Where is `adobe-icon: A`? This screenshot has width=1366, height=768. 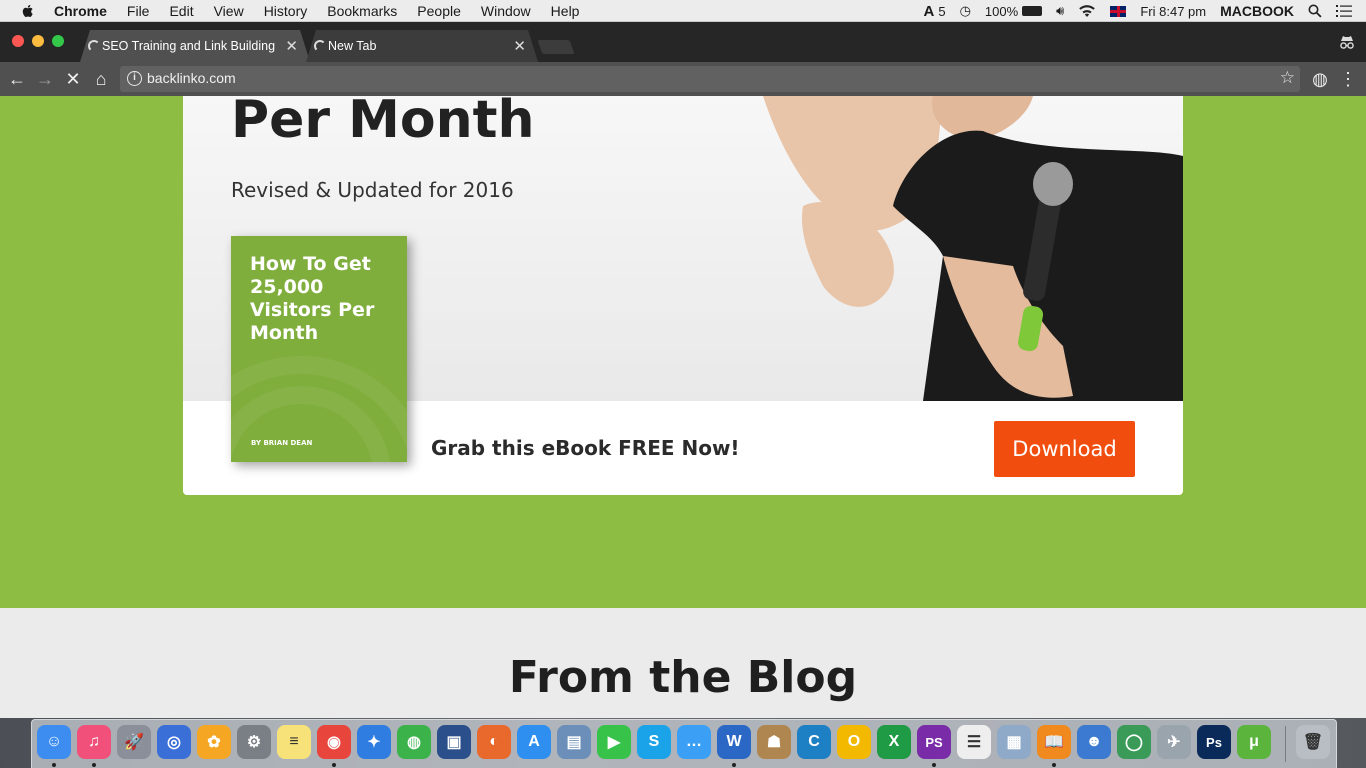 adobe-icon: A is located at coordinates (929, 11).